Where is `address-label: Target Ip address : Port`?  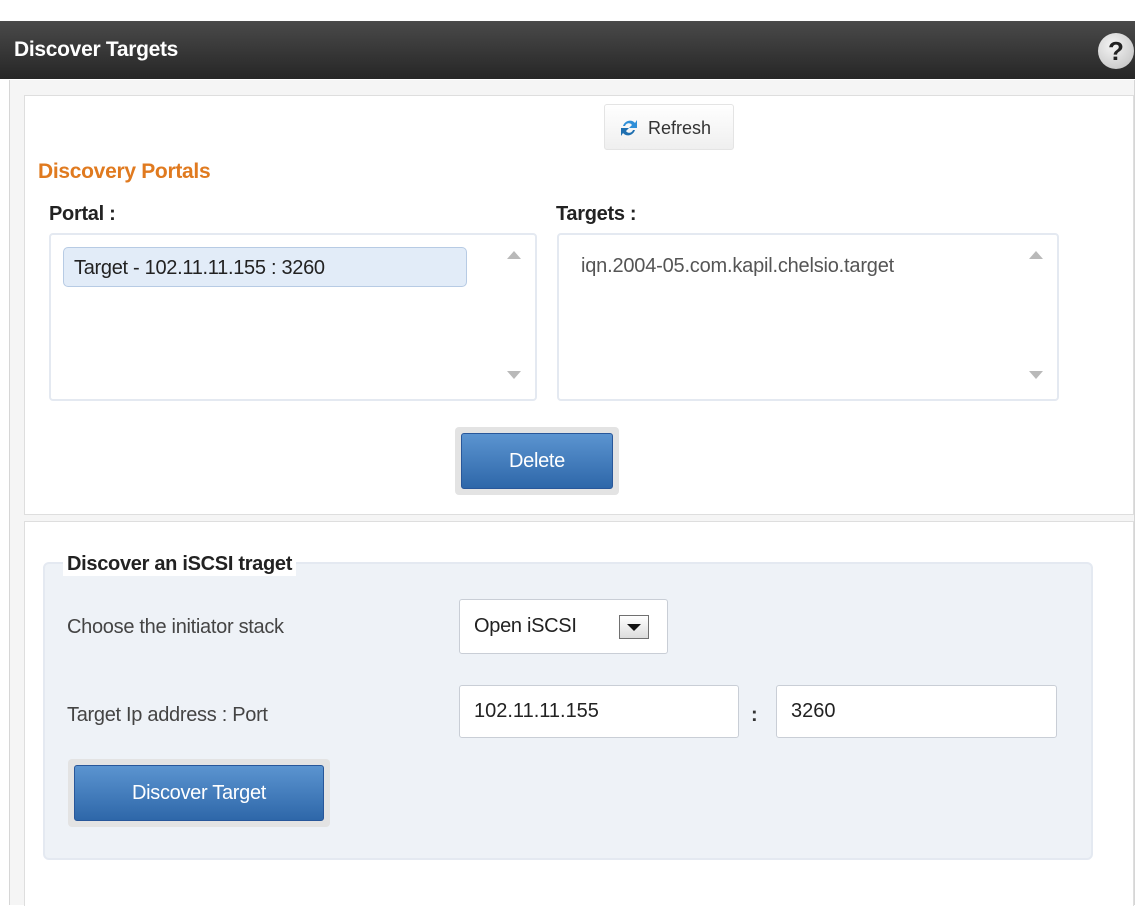
address-label: Target Ip address : Port is located at coordinates (167, 715).